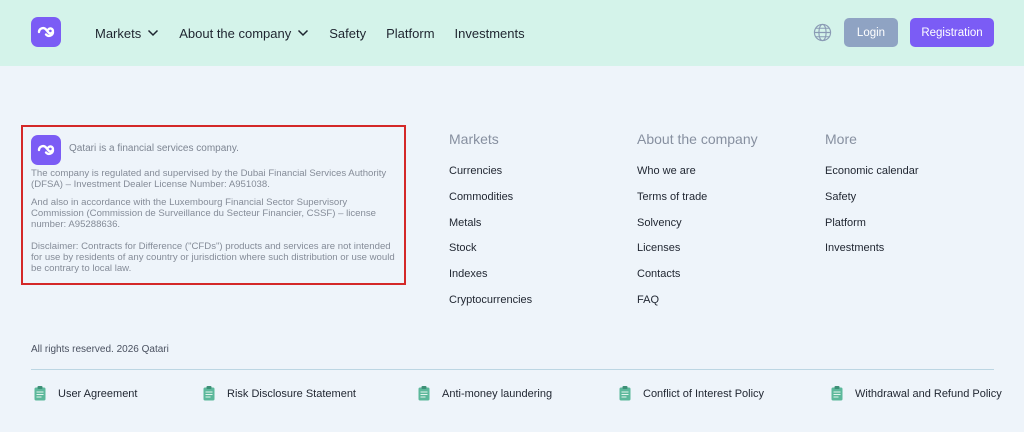 This screenshot has height=432, width=1024. I want to click on globe-icon, so click(822, 32).